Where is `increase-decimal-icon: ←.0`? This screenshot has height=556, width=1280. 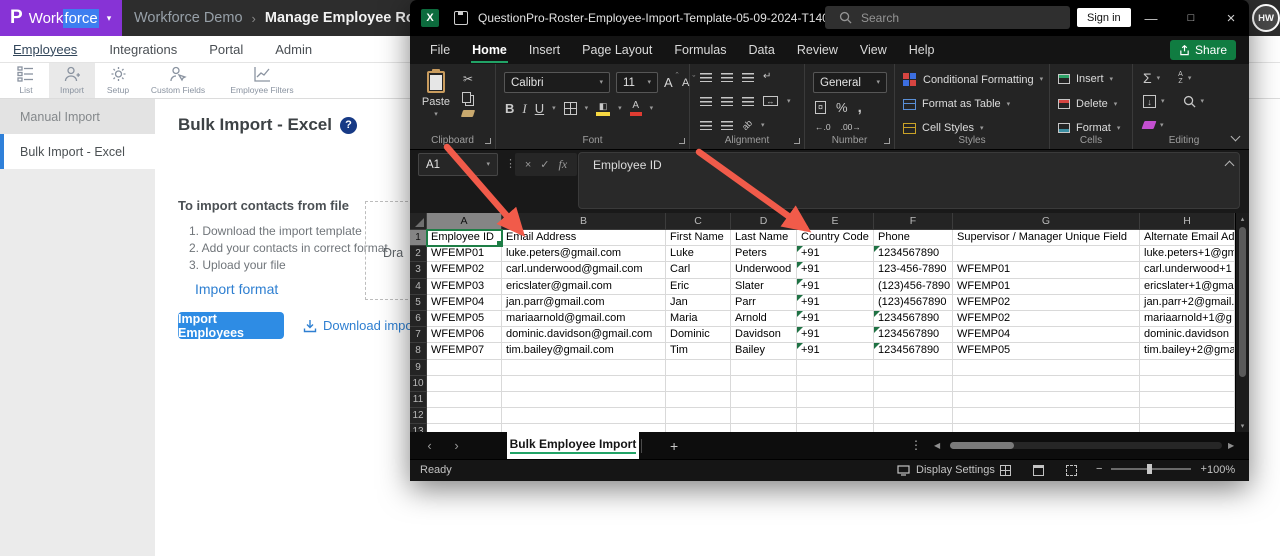
increase-decimal-icon: ←.0 is located at coordinates (823, 127).